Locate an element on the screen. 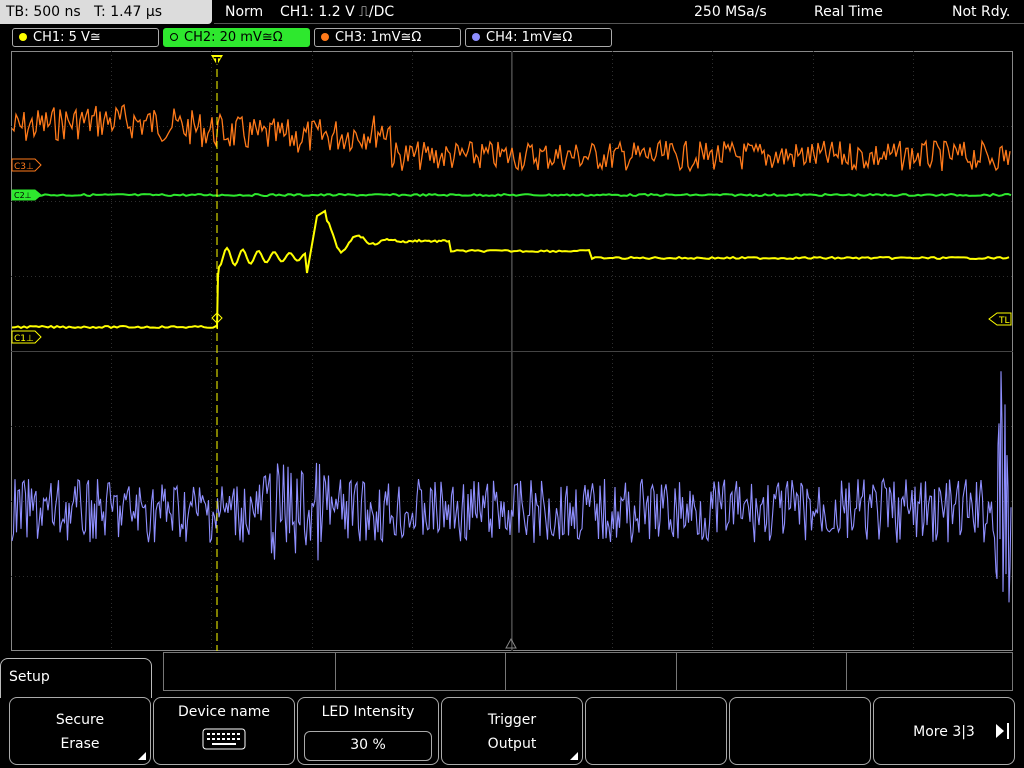 The width and height of the screenshot is (1024, 768). channel-tab-ch2: CH2: 20 mV≅Ω is located at coordinates (236, 37).